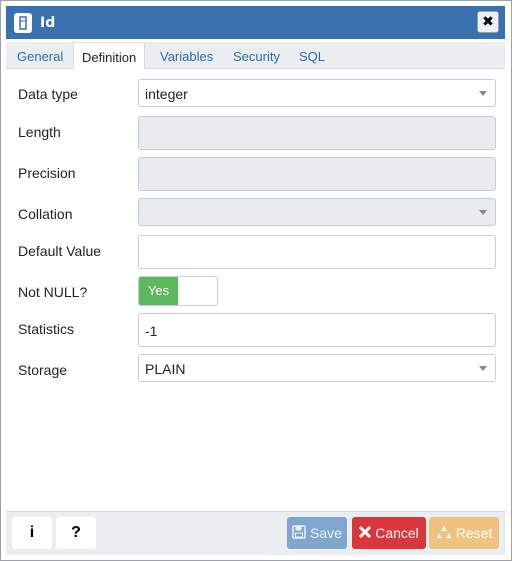 The image size is (512, 561). I want to click on collation-label: Collation, so click(45, 214).